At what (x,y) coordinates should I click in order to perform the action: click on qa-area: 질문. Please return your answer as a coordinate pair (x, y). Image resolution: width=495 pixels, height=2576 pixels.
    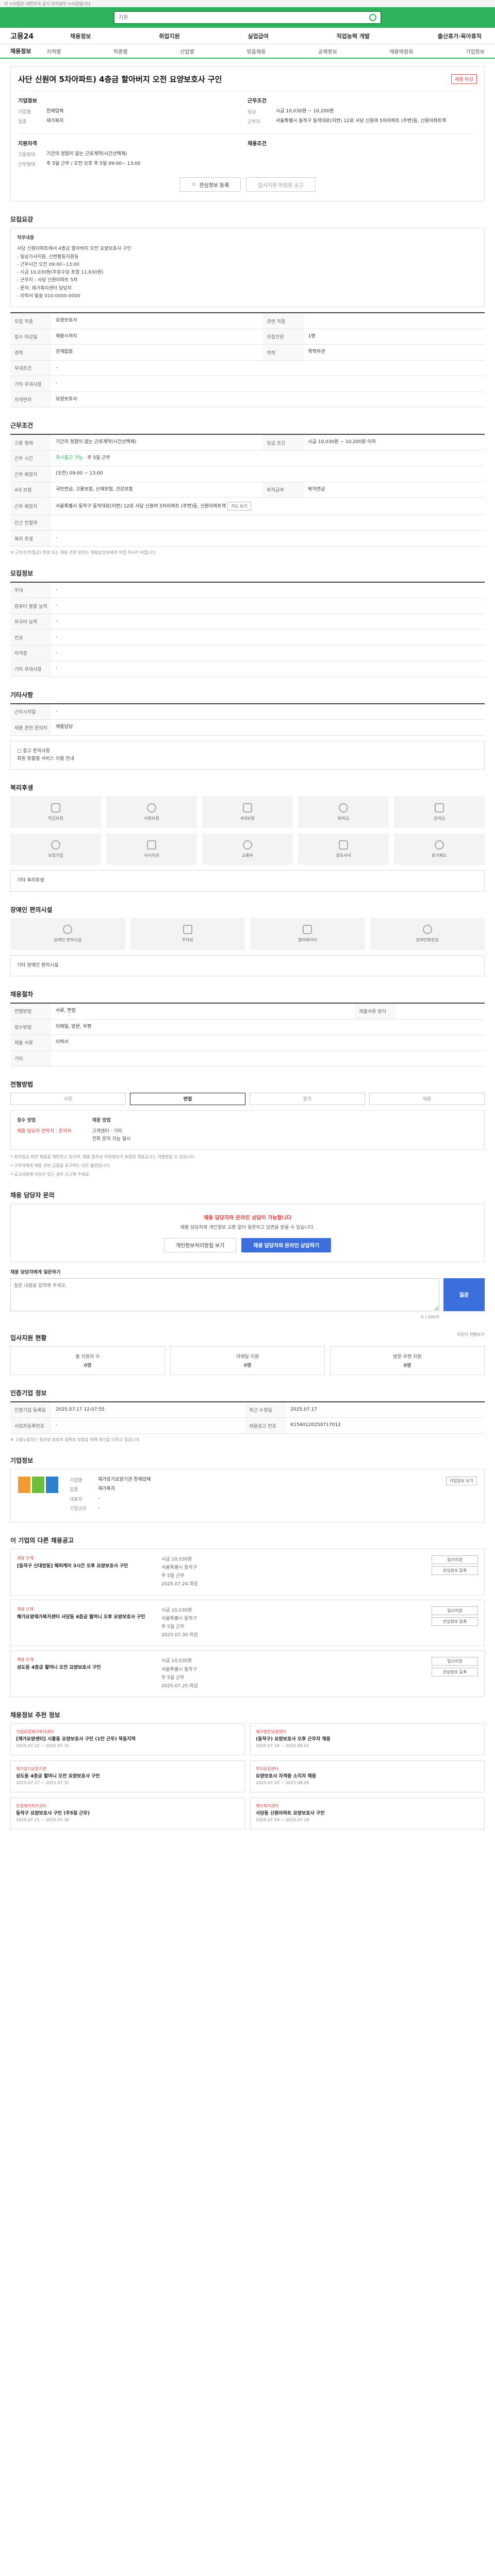
    Looking at the image, I should click on (247, 1294).